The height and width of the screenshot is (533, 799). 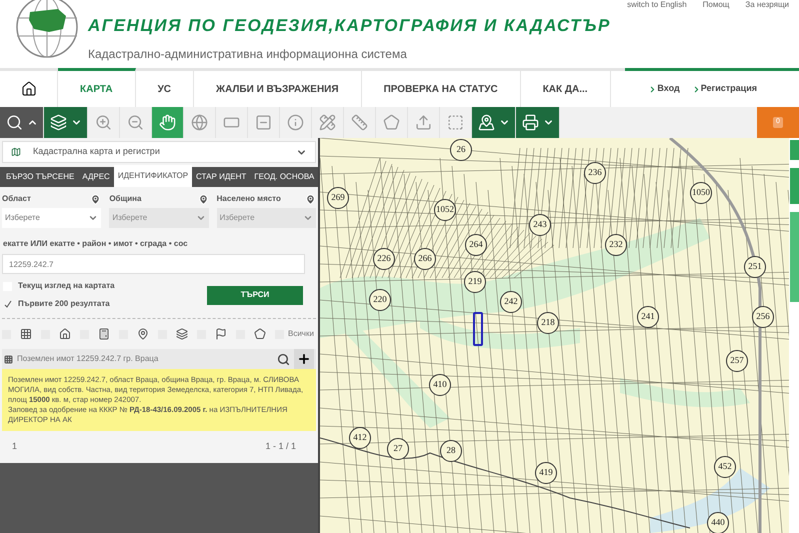 I want to click on selection-icon, so click(x=455, y=122).